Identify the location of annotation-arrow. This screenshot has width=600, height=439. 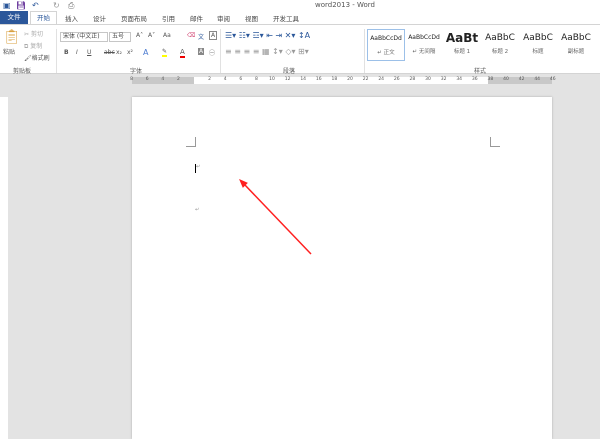
(275, 217).